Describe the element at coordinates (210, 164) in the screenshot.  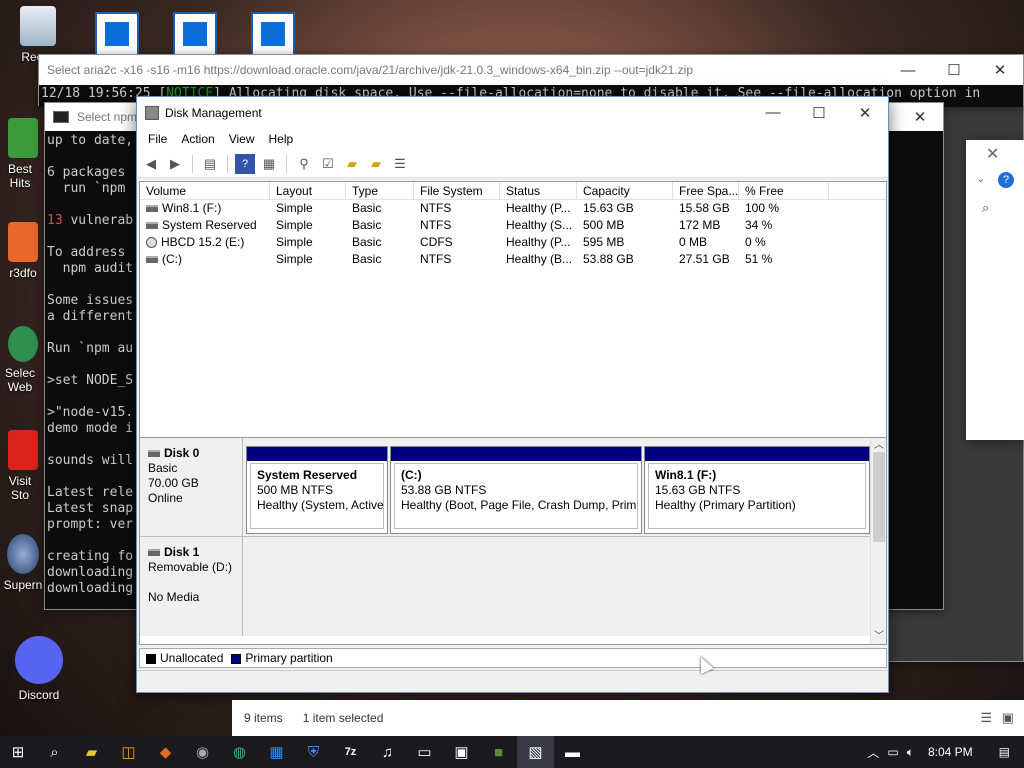
I see `show-hide-console-tree-icon: ▤` at that location.